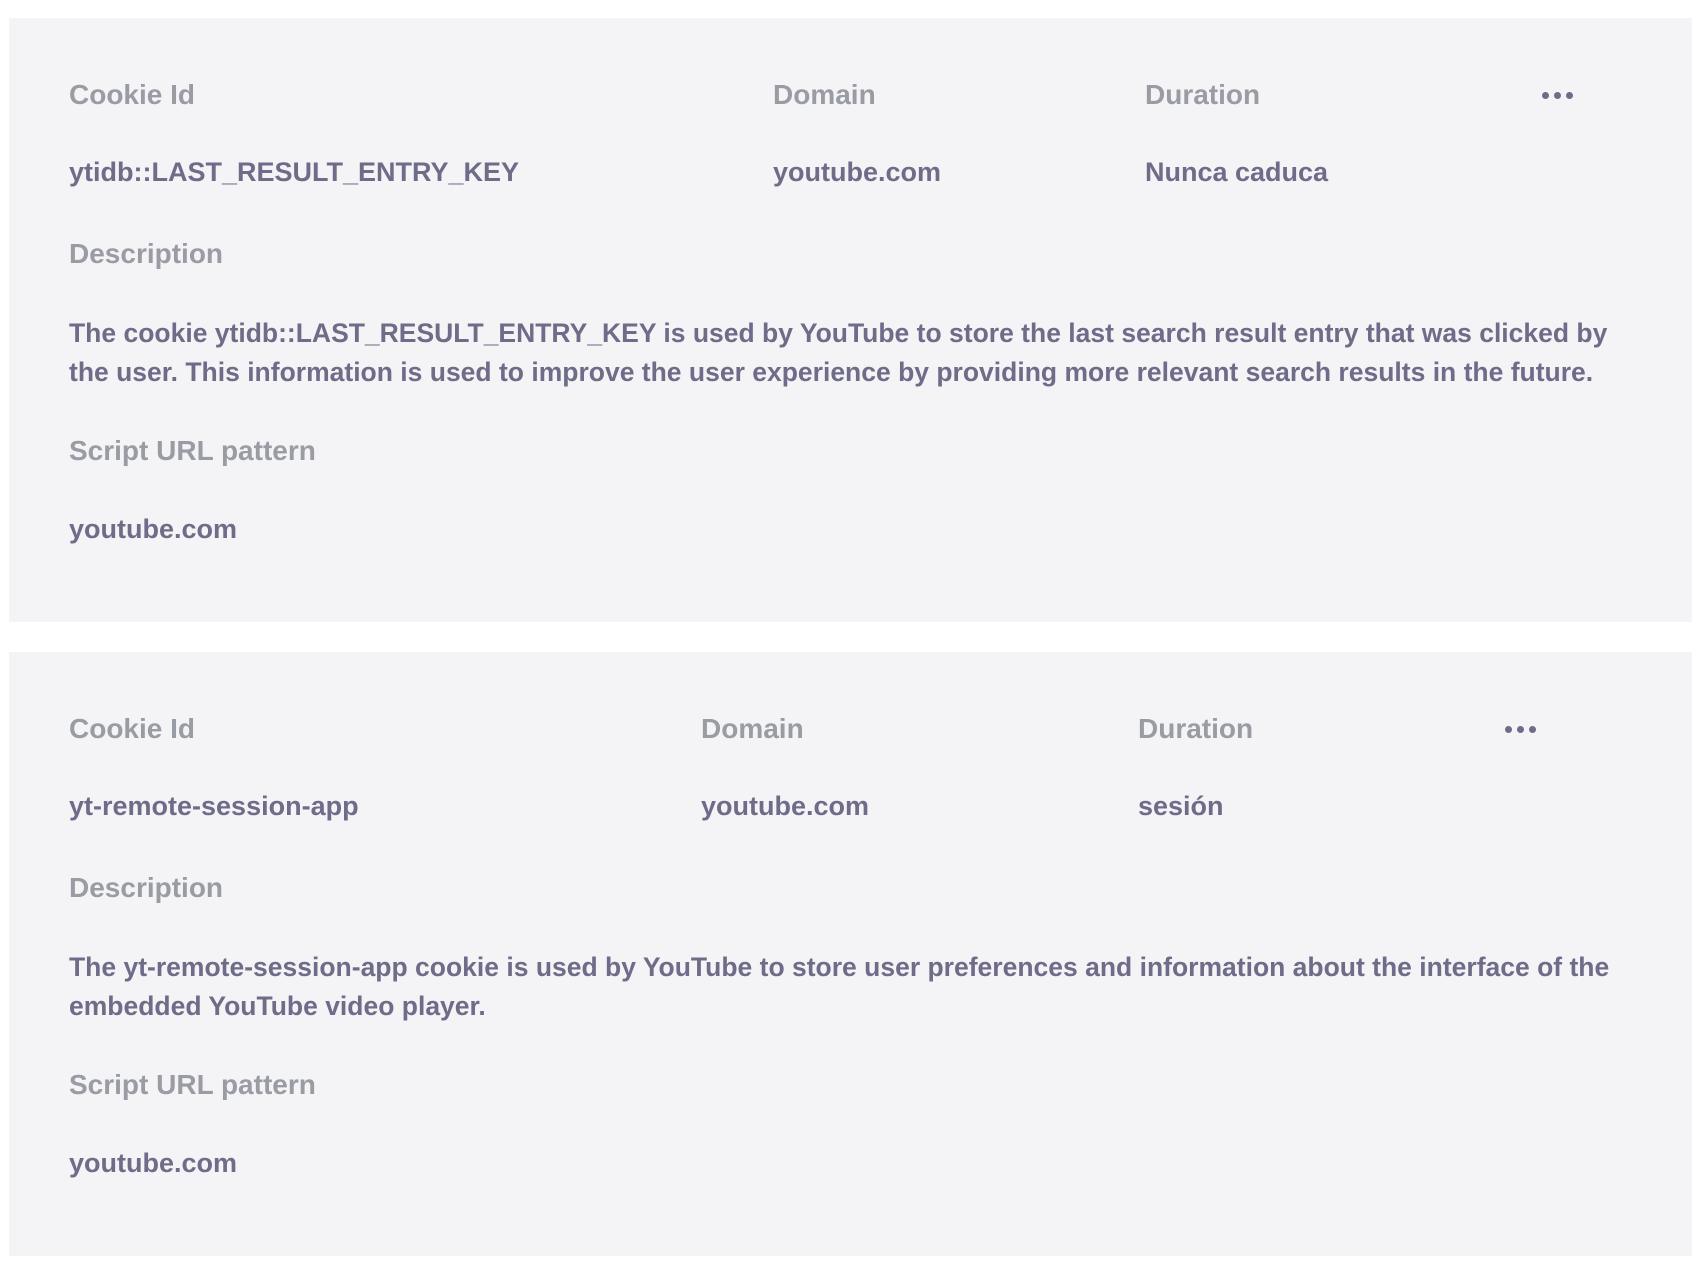 The width and height of the screenshot is (1698, 1262). Describe the element at coordinates (214, 806) in the screenshot. I see `cookie-id-value: yt-remote-session-app` at that location.